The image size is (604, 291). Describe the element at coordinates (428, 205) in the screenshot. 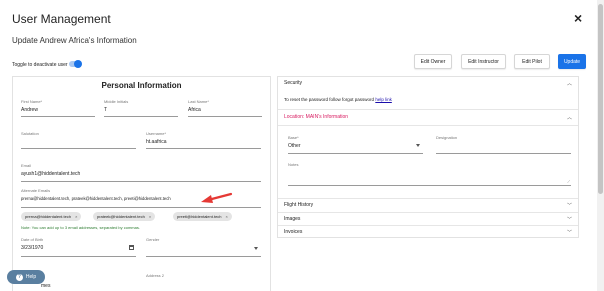

I see `flight-history-section-header: Flight History ﹀` at that location.